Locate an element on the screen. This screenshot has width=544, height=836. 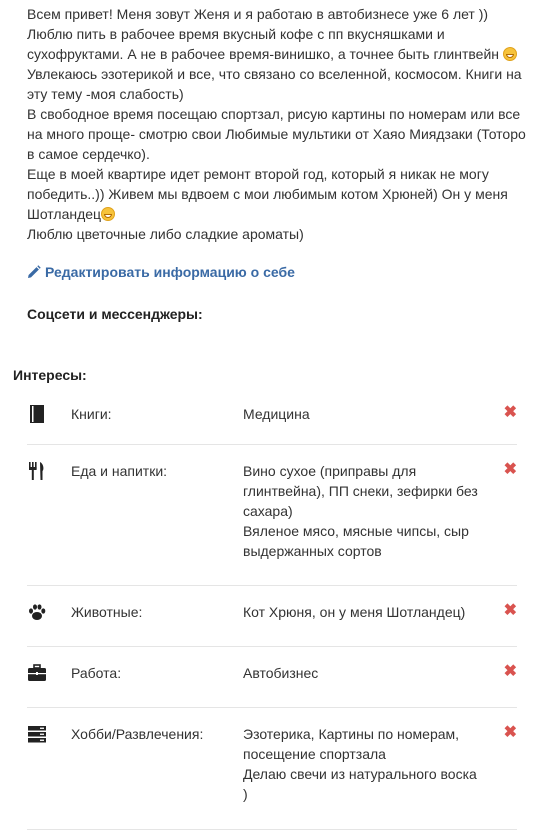
interests-section-title: Интересы: is located at coordinates (50, 375).